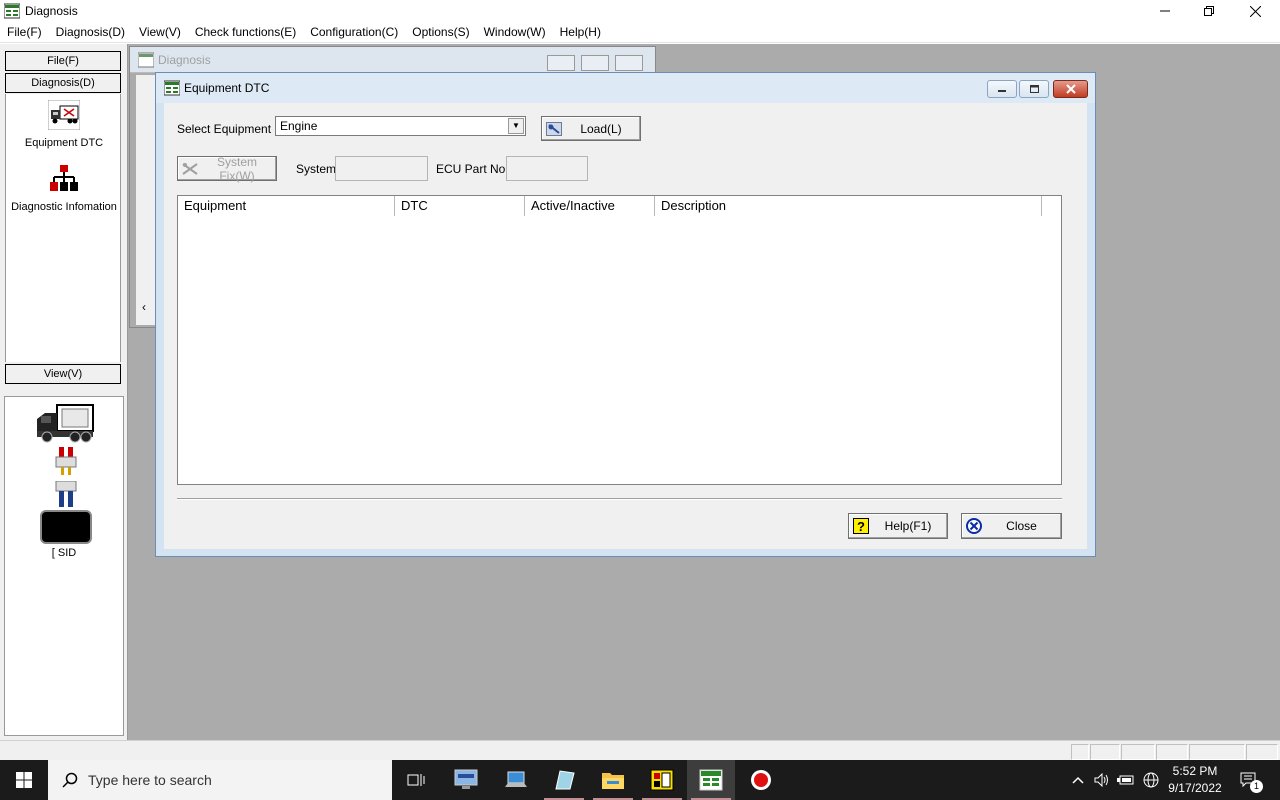  Describe the element at coordinates (472, 169) in the screenshot. I see `ecu-part-no-label: ECU Part No.` at that location.